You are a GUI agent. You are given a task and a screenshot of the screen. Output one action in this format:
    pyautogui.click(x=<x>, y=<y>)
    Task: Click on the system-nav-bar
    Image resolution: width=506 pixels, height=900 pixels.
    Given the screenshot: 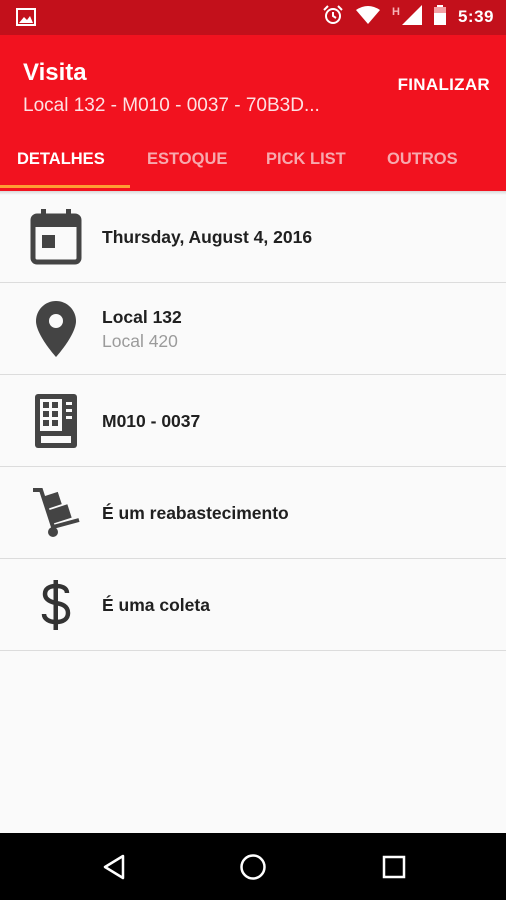 What is the action you would take?
    pyautogui.click(x=253, y=866)
    